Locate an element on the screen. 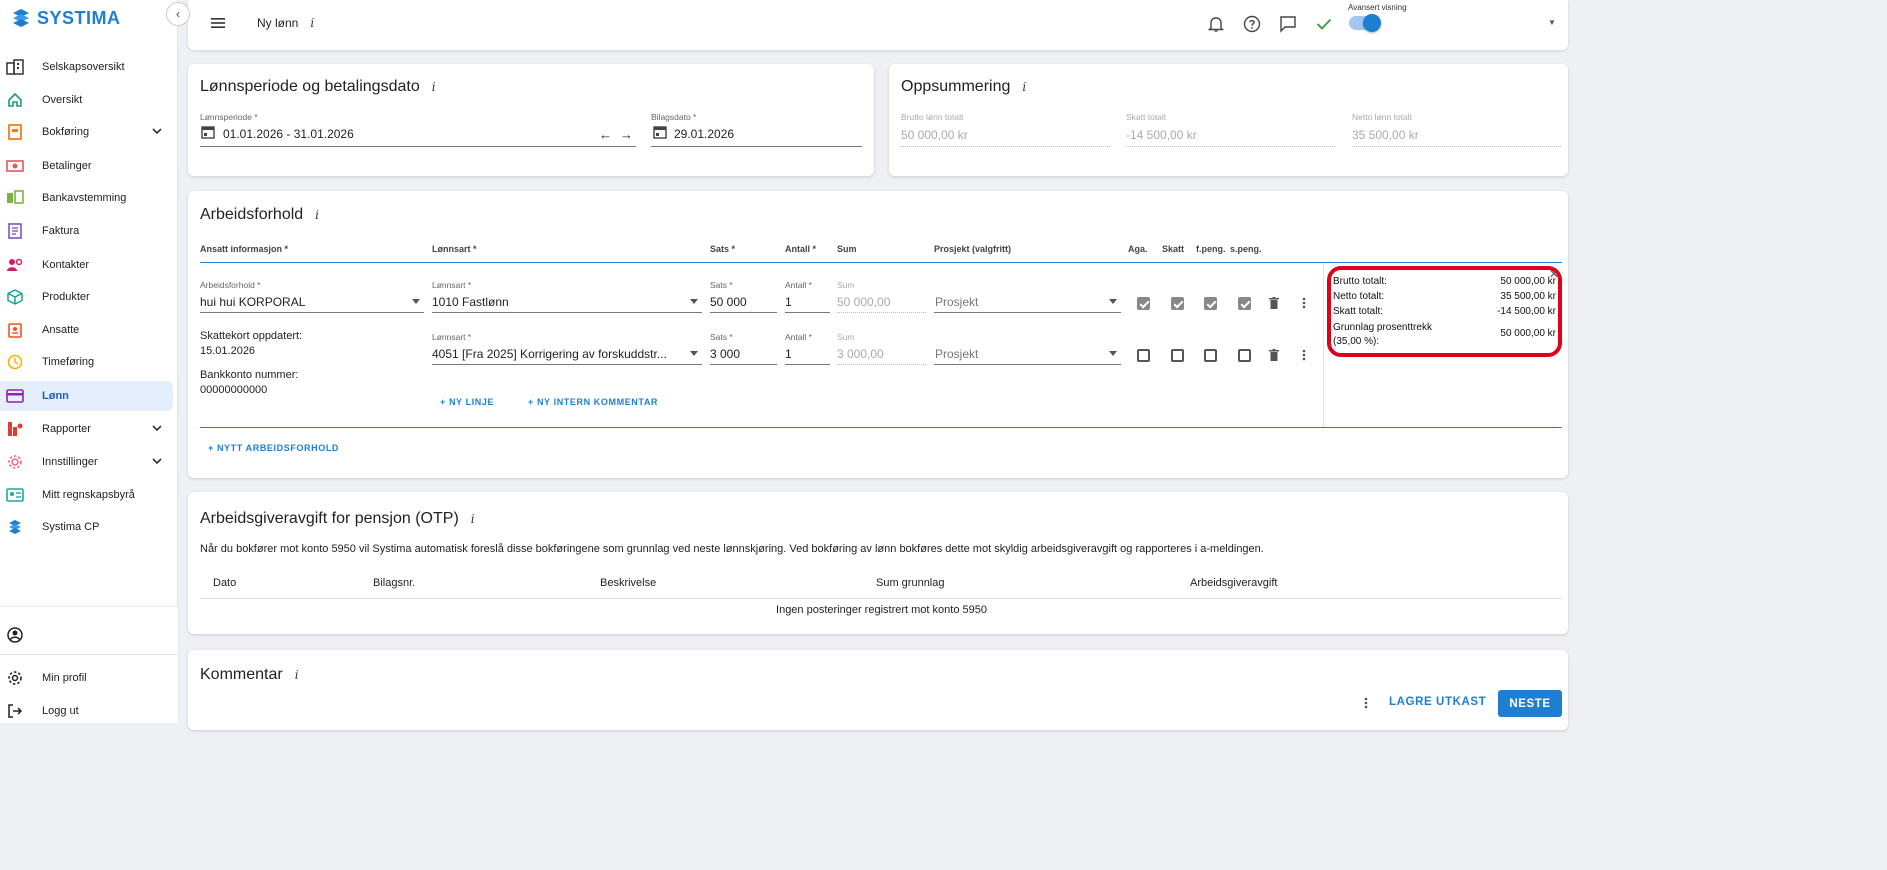  lonnsart-select: 1010 Fastlønn is located at coordinates (470, 302).